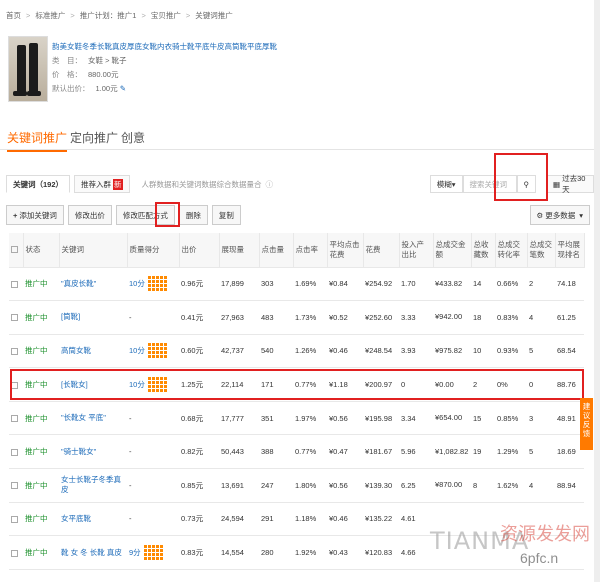 This screenshot has height=582, width=600. Describe the element at coordinates (192, 519) in the screenshot. I see `cell-bid-value: 0.73元` at that location.